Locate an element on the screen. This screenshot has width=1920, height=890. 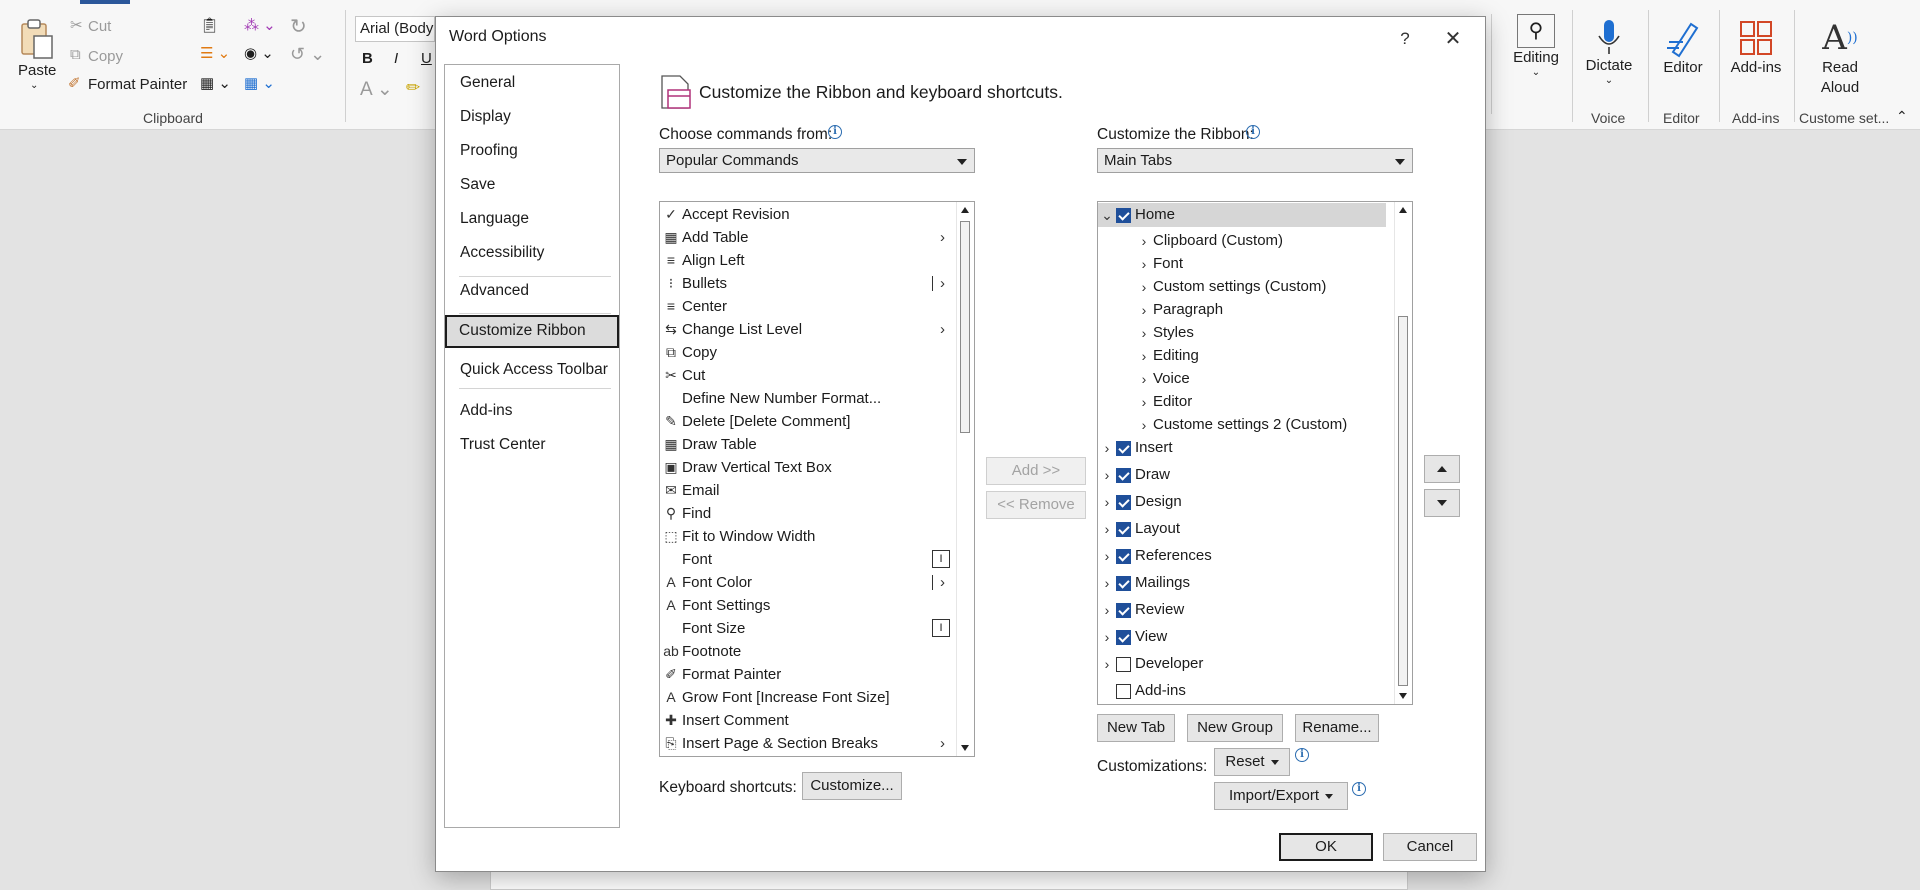
tree-scrollbar is located at coordinates (1403, 453).